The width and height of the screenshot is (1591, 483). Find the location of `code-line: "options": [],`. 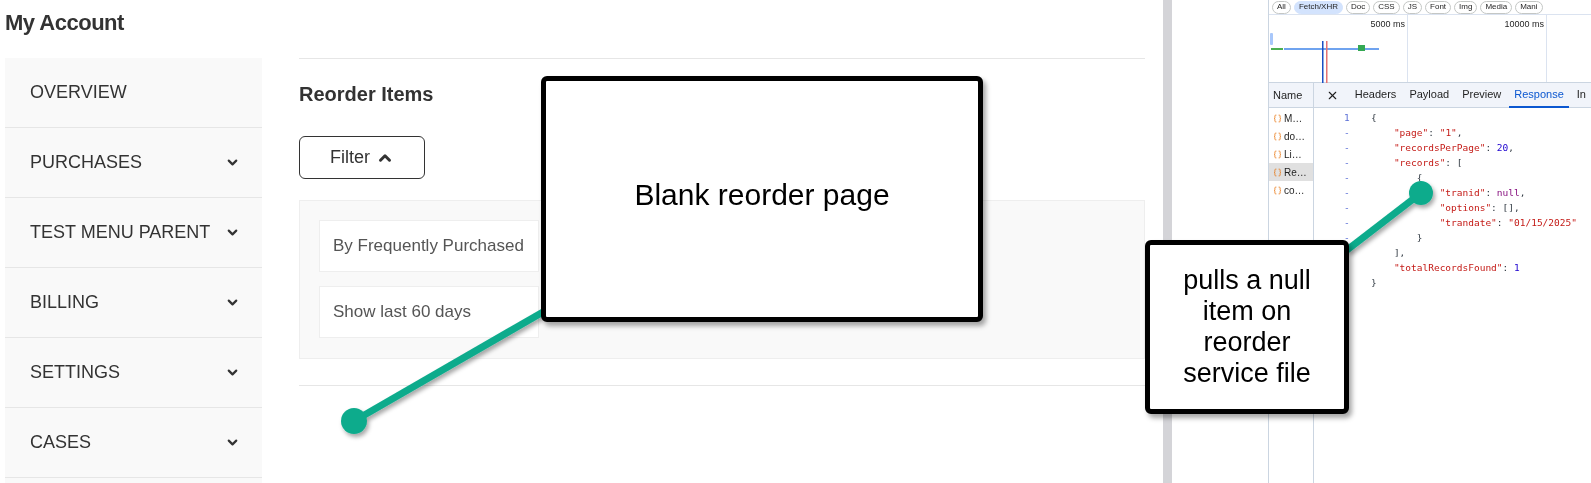

code-line: "options": [], is located at coordinates (1479, 208).